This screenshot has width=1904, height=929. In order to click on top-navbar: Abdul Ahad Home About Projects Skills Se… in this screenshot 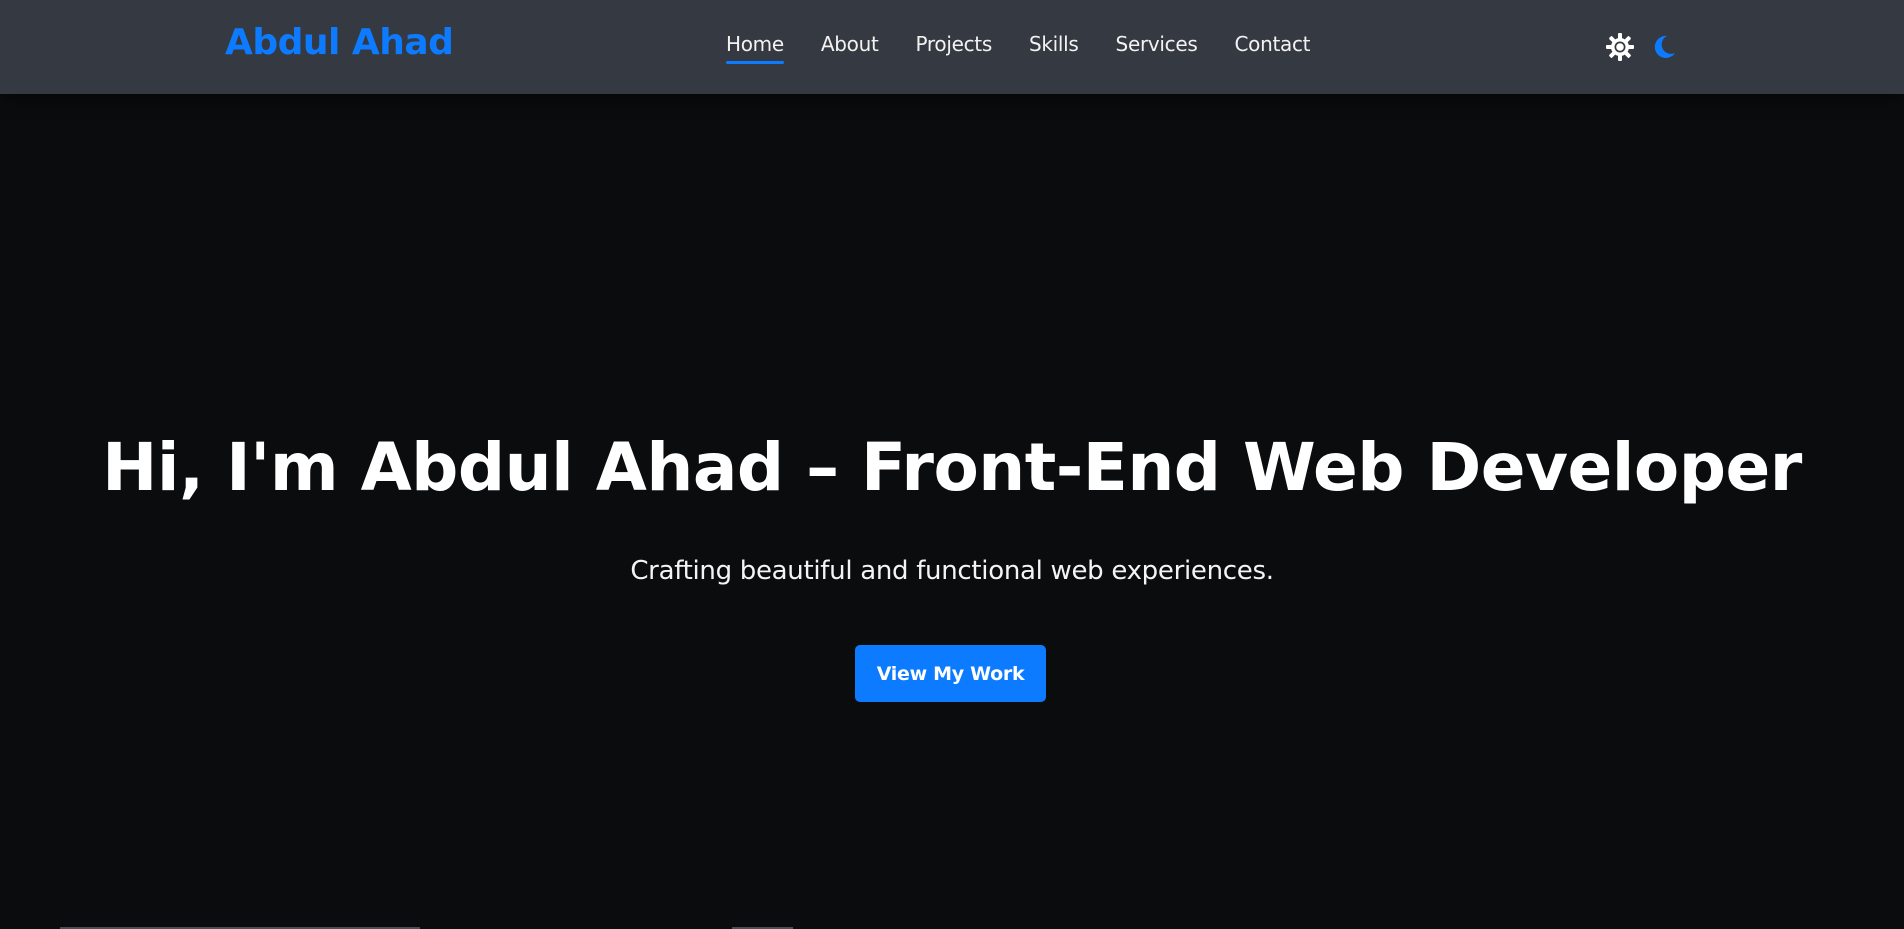, I will do `click(952, 47)`.